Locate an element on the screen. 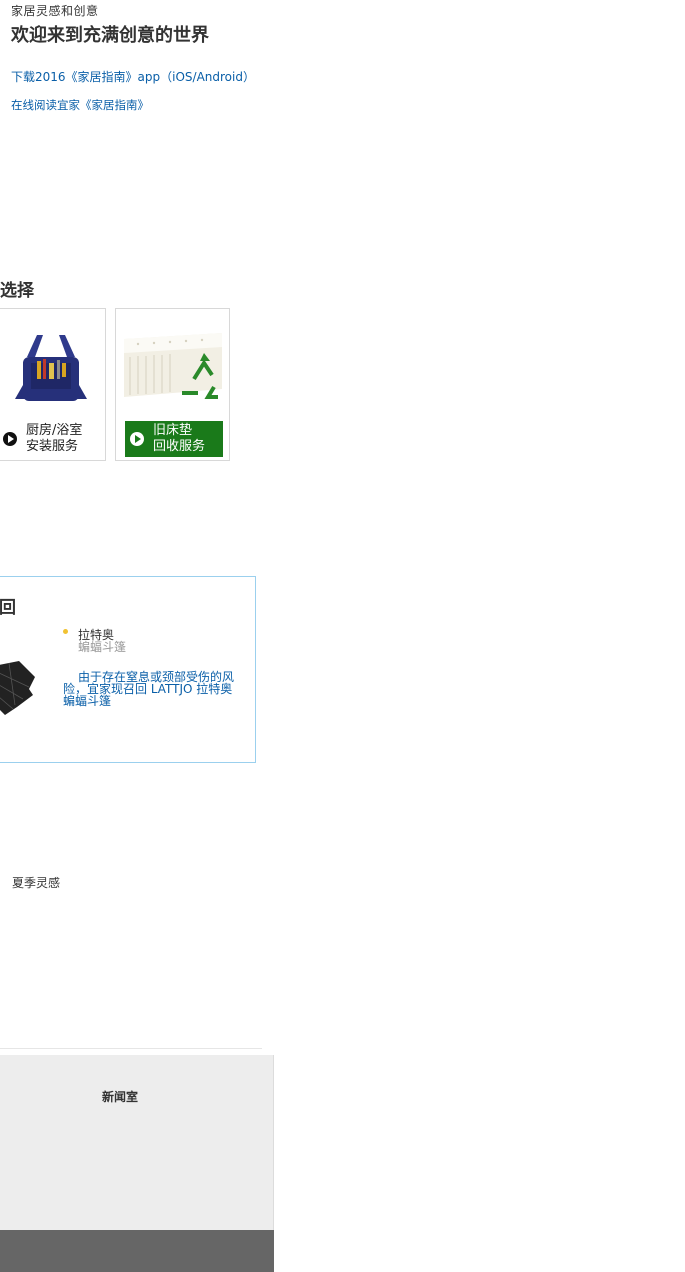 Image resolution: width=685 pixels, height=1272 pixels. bullet-dot is located at coordinates (65, 631).